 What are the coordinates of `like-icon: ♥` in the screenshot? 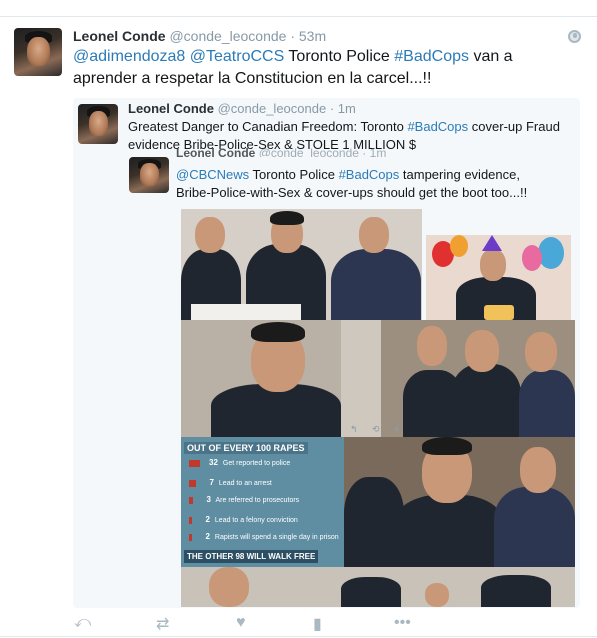 It's located at (241, 623).